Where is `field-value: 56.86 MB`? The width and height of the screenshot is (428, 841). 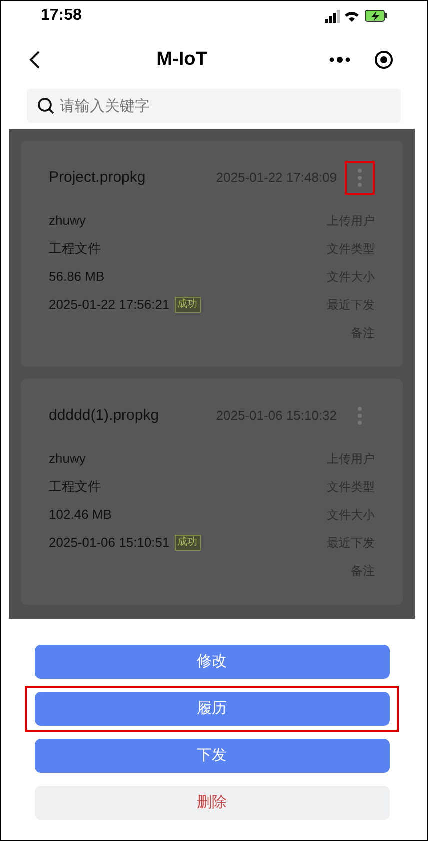
field-value: 56.86 MB is located at coordinates (77, 277).